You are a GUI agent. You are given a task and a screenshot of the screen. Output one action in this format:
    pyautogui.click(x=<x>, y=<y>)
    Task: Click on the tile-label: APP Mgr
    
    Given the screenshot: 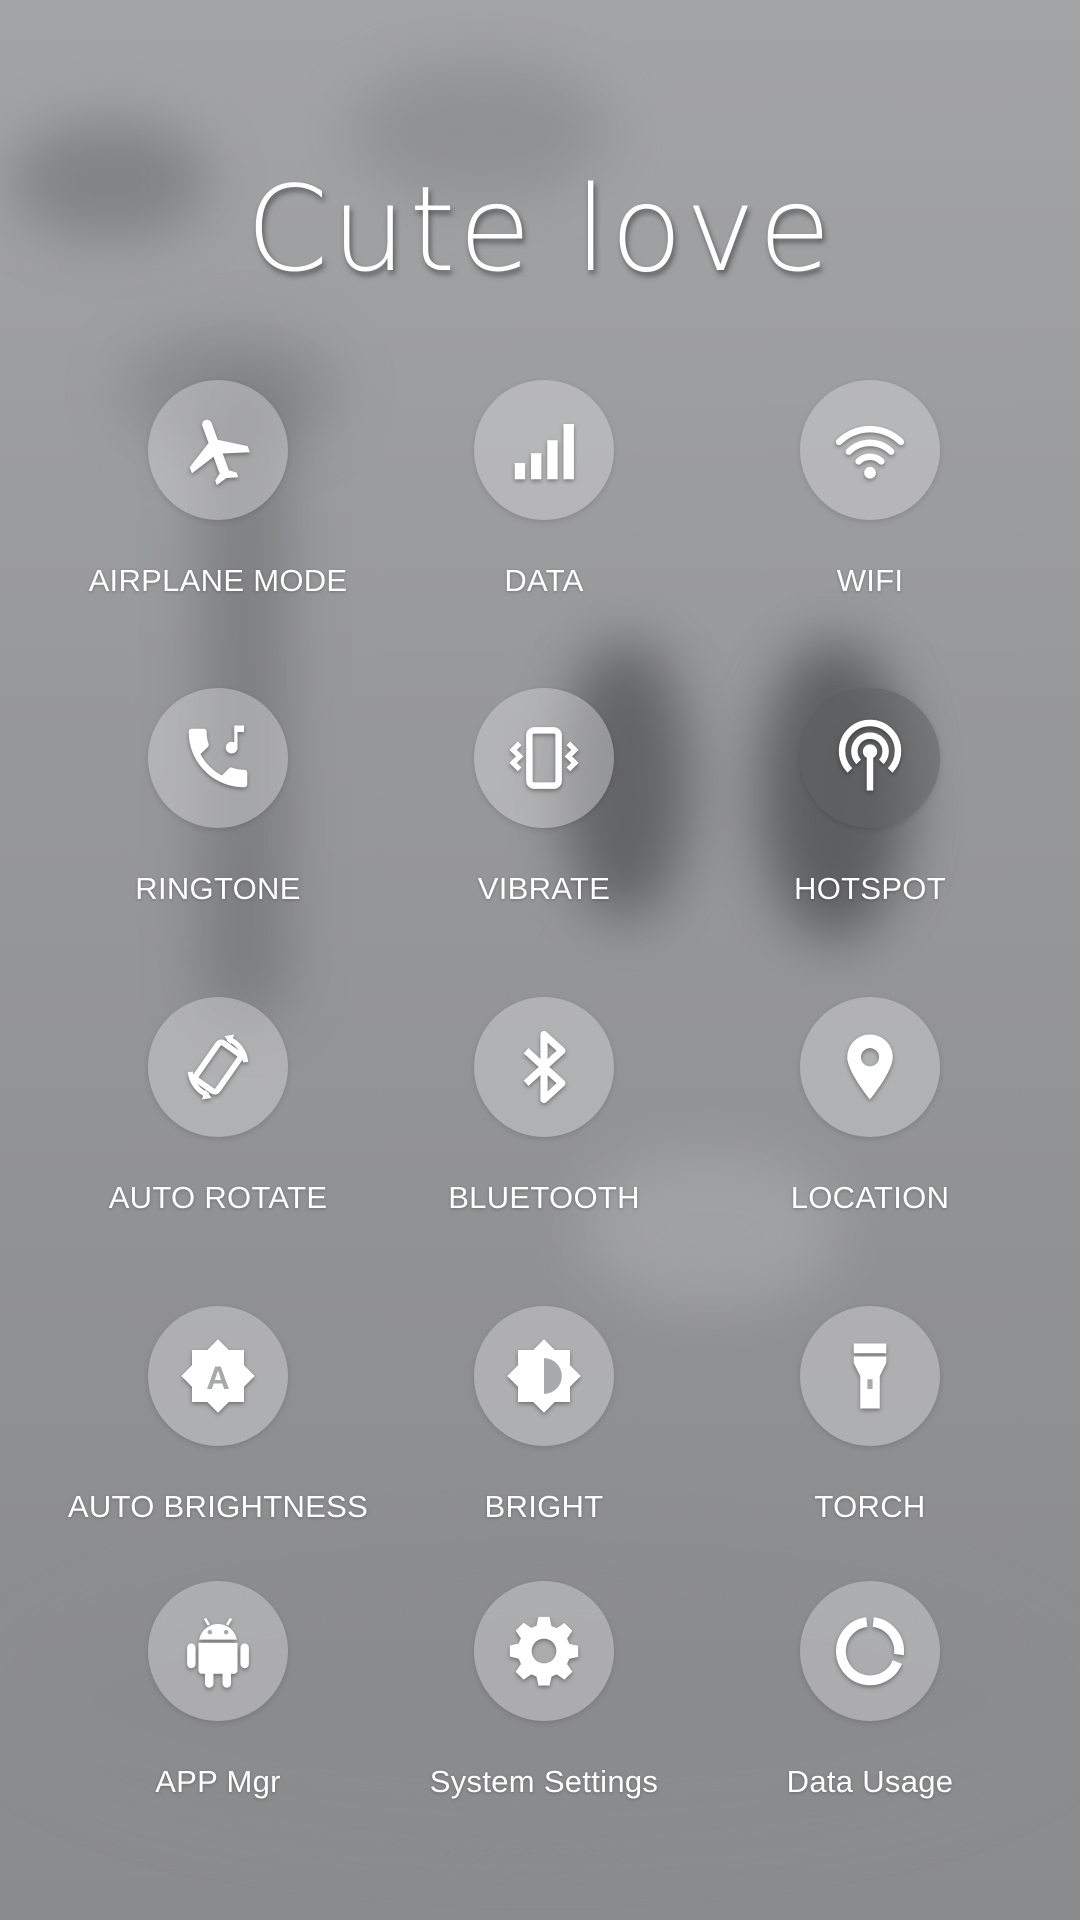 What is the action you would take?
    pyautogui.click(x=218, y=1781)
    